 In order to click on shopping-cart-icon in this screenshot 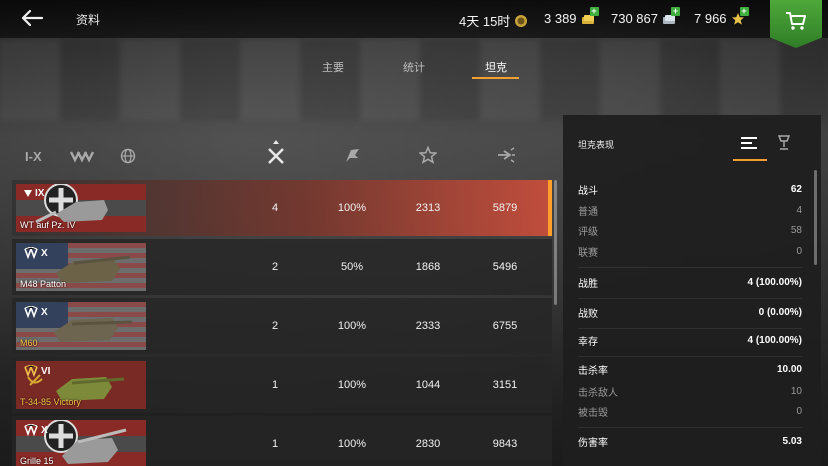, I will do `click(796, 21)`.